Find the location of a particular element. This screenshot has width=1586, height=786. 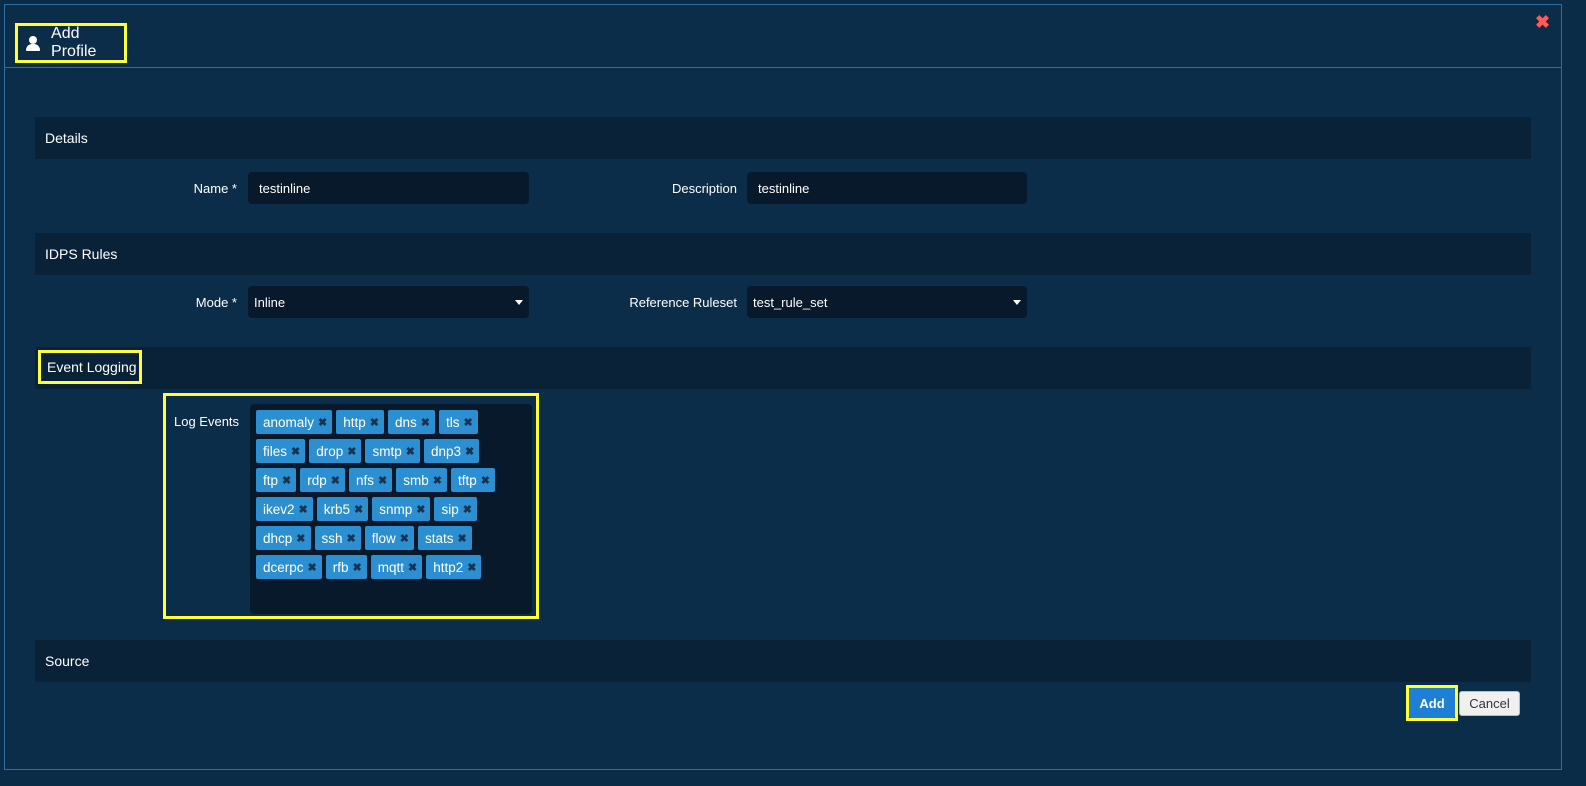

tag-label: mqtt is located at coordinates (390, 567).